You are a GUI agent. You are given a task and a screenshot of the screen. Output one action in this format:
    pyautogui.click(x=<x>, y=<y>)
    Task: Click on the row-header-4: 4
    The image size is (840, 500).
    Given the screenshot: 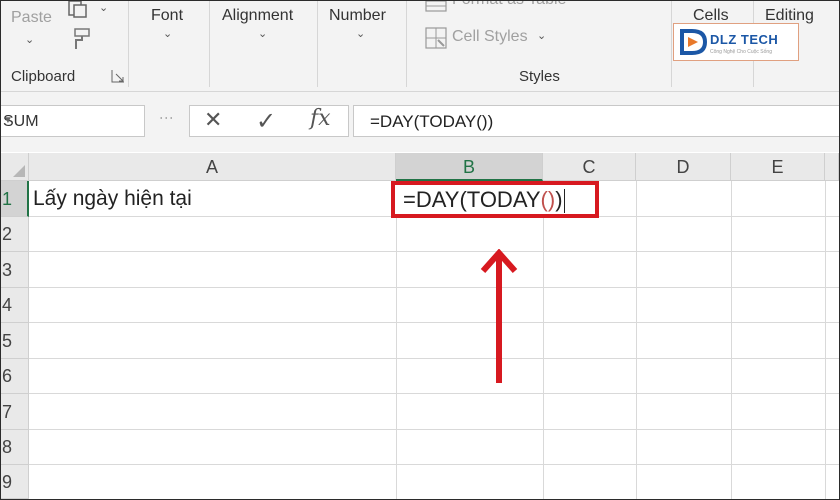 What is the action you would take?
    pyautogui.click(x=15, y=305)
    